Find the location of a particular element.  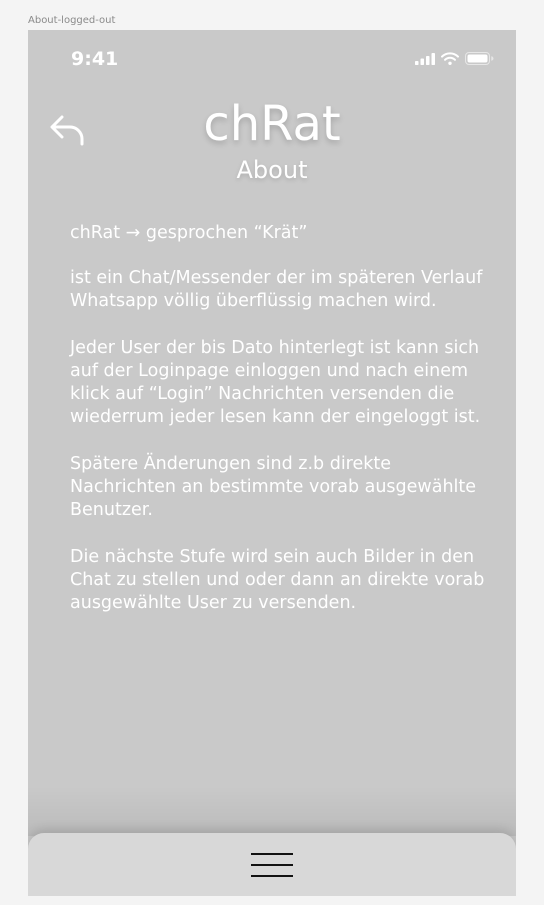

app-title: chRat is located at coordinates (272, 124).